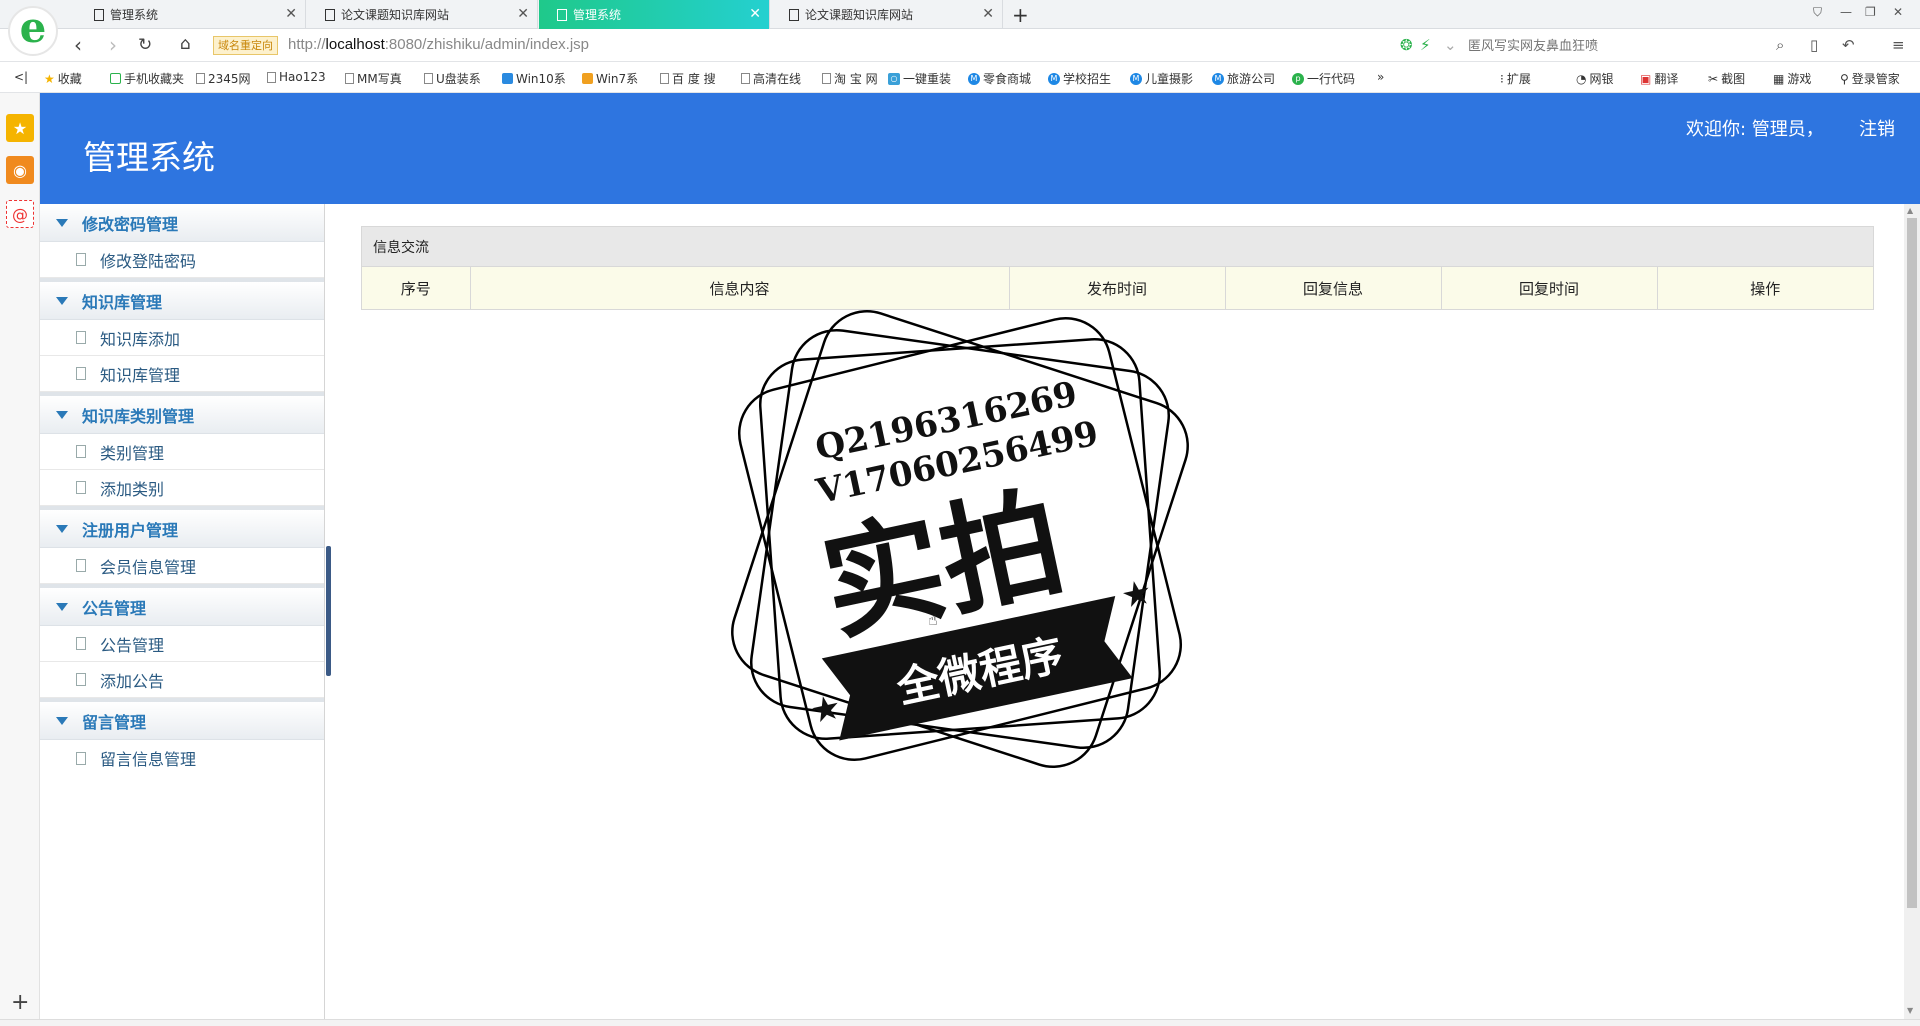 The image size is (1920, 1026). What do you see at coordinates (182, 374) in the screenshot?
I see `menu-item-knowledge-manage: 知识库管理` at bounding box center [182, 374].